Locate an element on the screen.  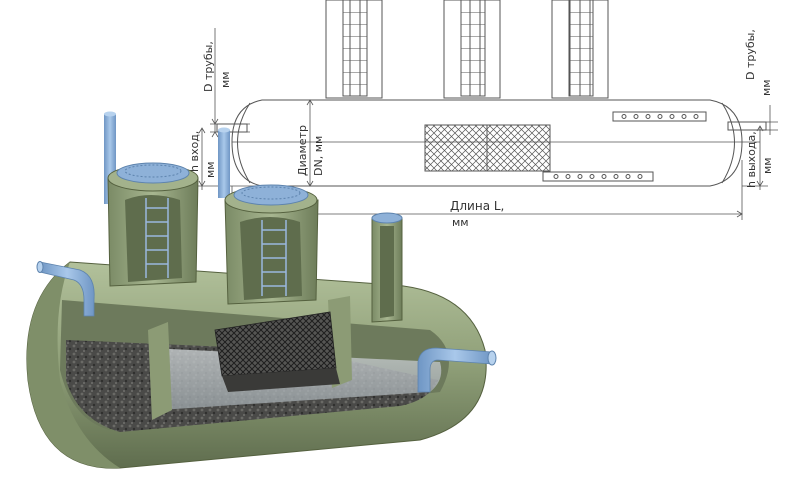
label-d-pipe-left: D трубы, is located at coordinates (208, 66).